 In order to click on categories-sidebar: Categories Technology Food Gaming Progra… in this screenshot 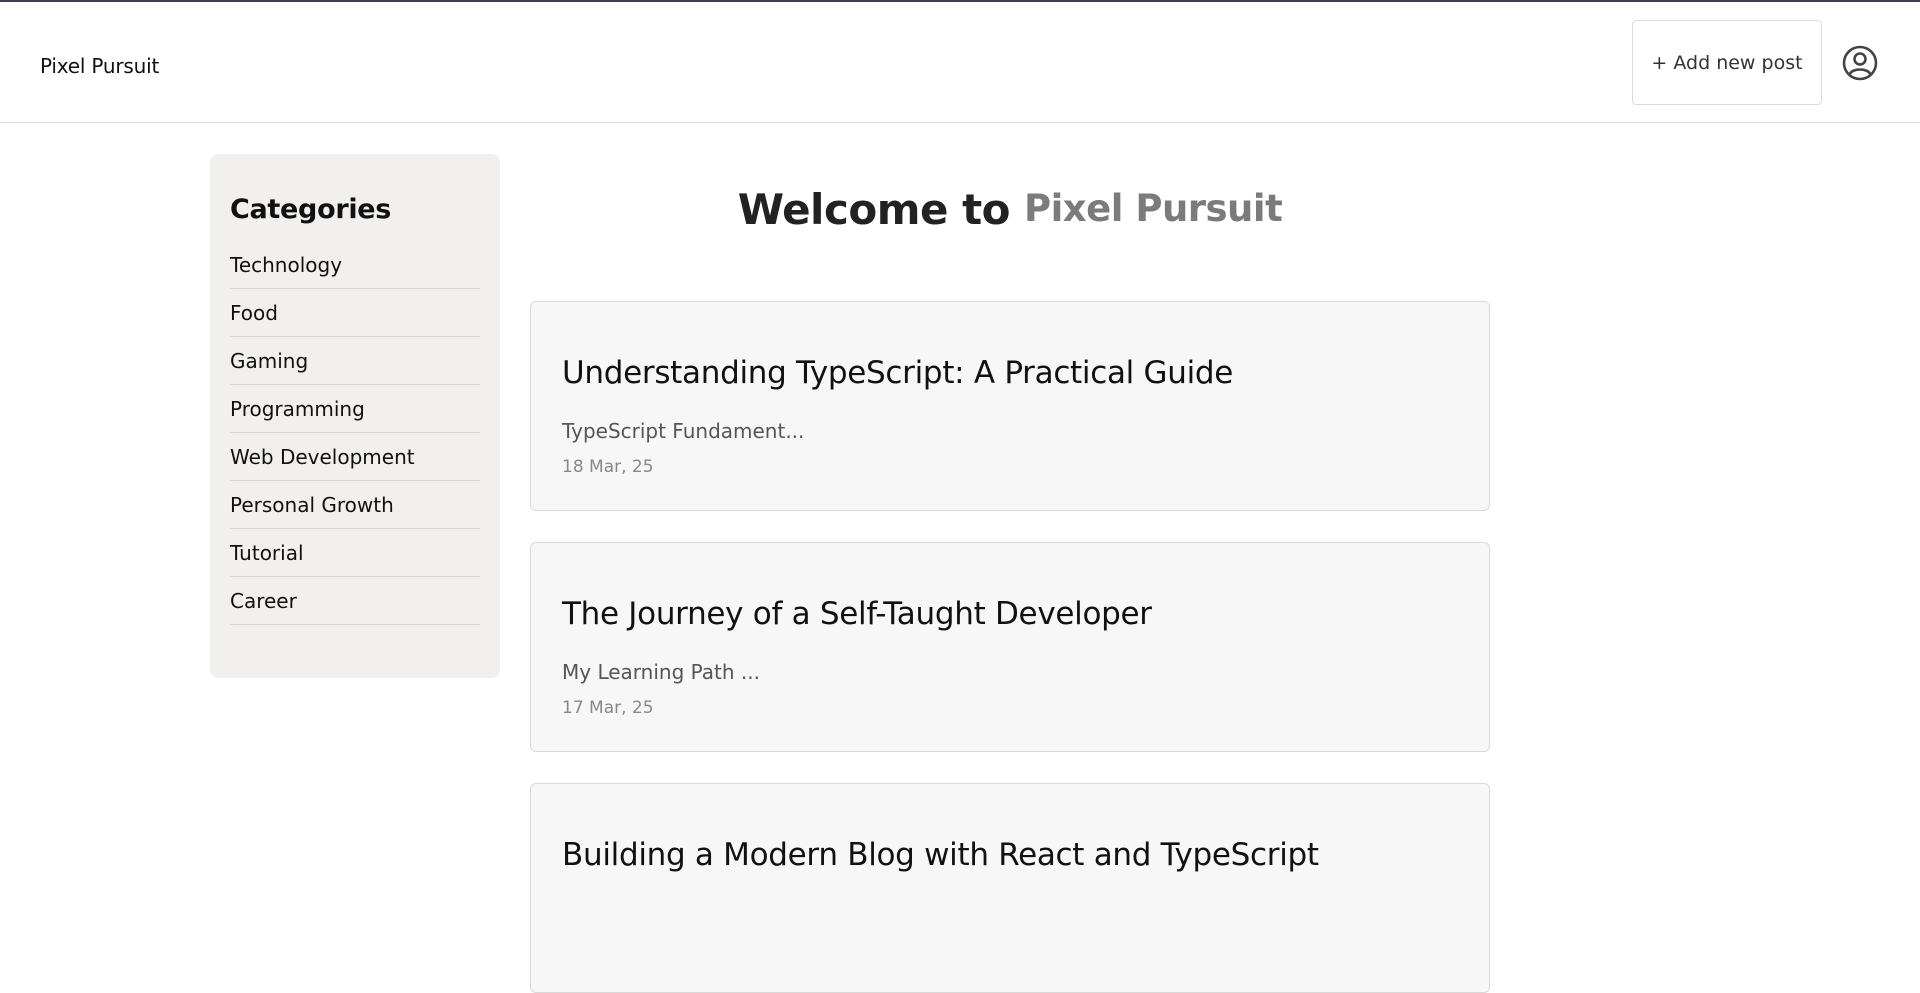, I will do `click(355, 416)`.